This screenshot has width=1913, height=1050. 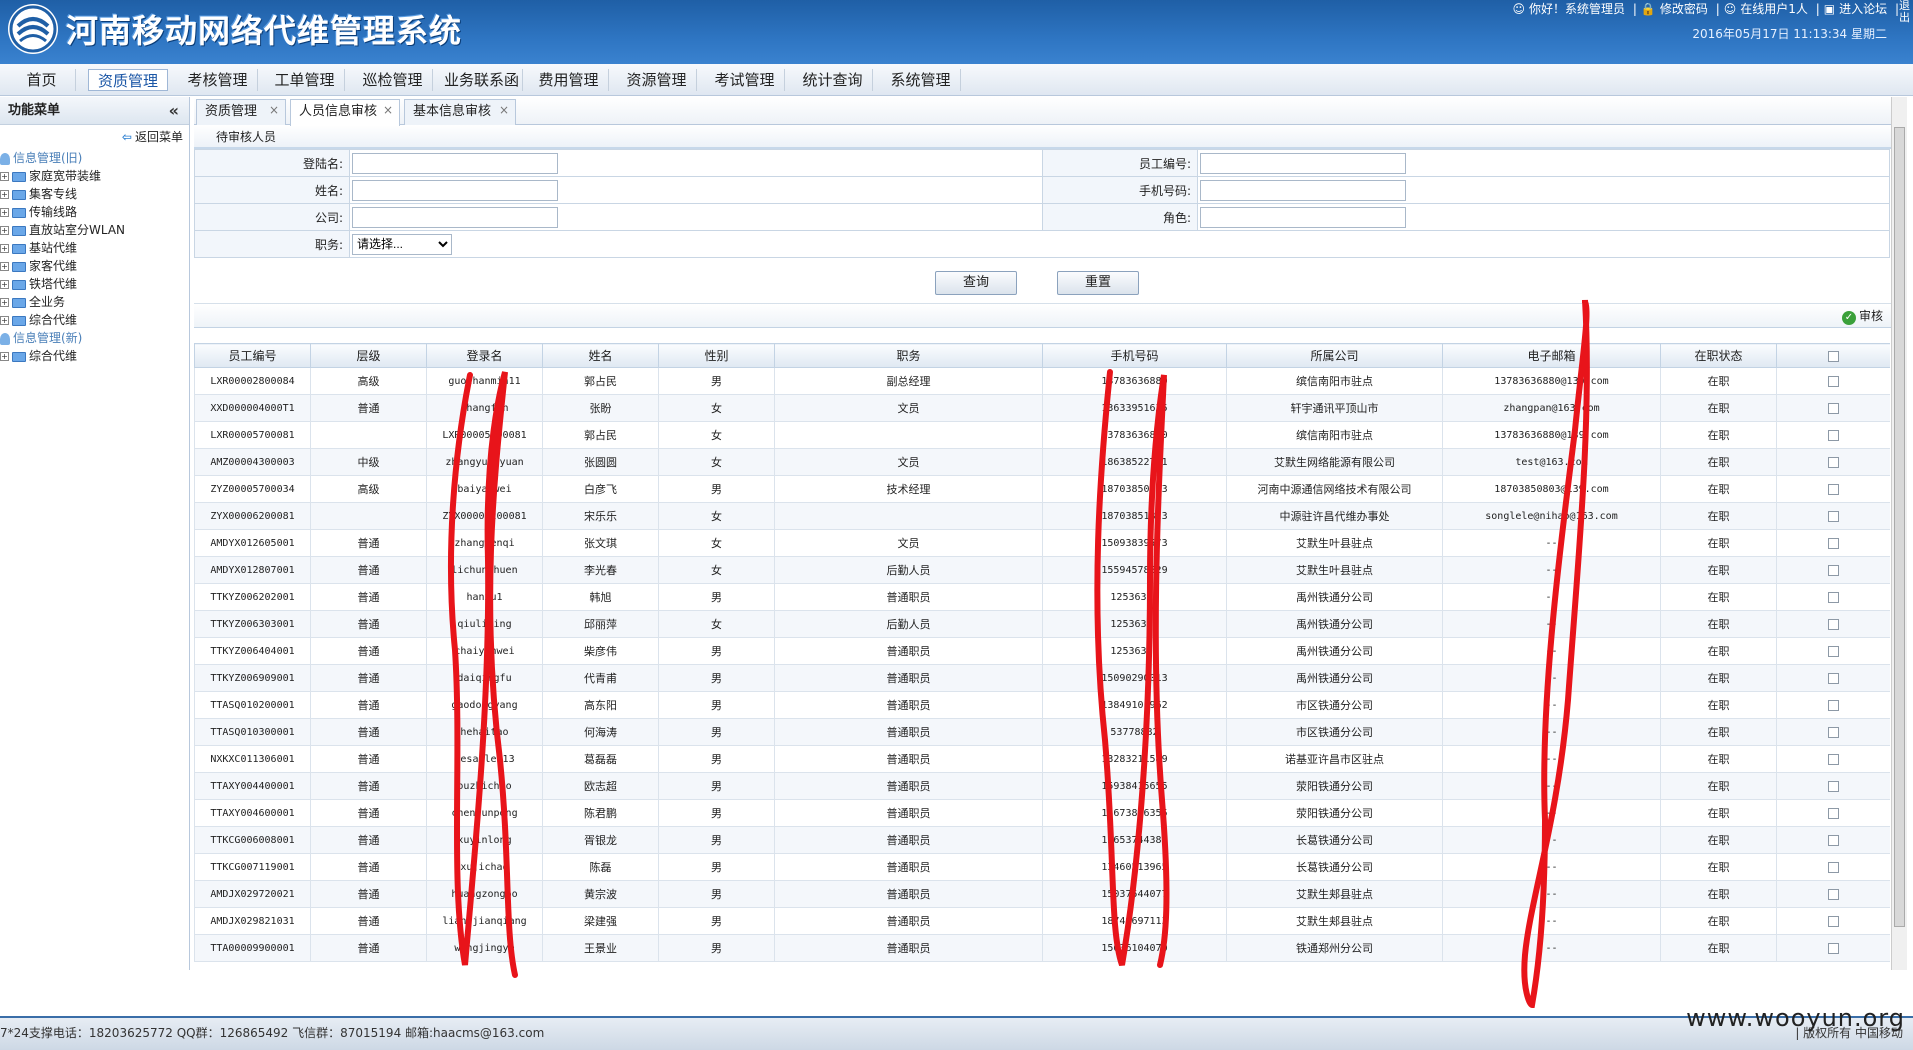 I want to click on nav-work-order: 工单管理, so click(x=305, y=80).